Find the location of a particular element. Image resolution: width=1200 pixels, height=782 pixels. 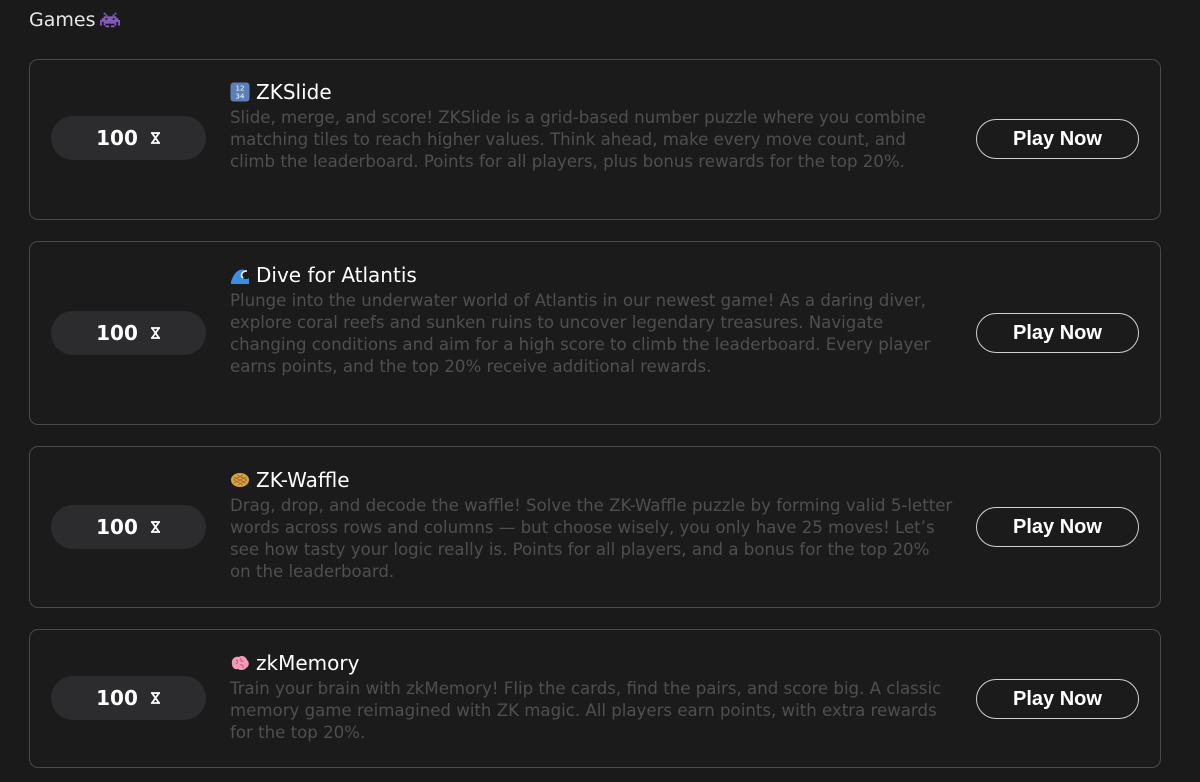

space-invader-icon is located at coordinates (110, 20).